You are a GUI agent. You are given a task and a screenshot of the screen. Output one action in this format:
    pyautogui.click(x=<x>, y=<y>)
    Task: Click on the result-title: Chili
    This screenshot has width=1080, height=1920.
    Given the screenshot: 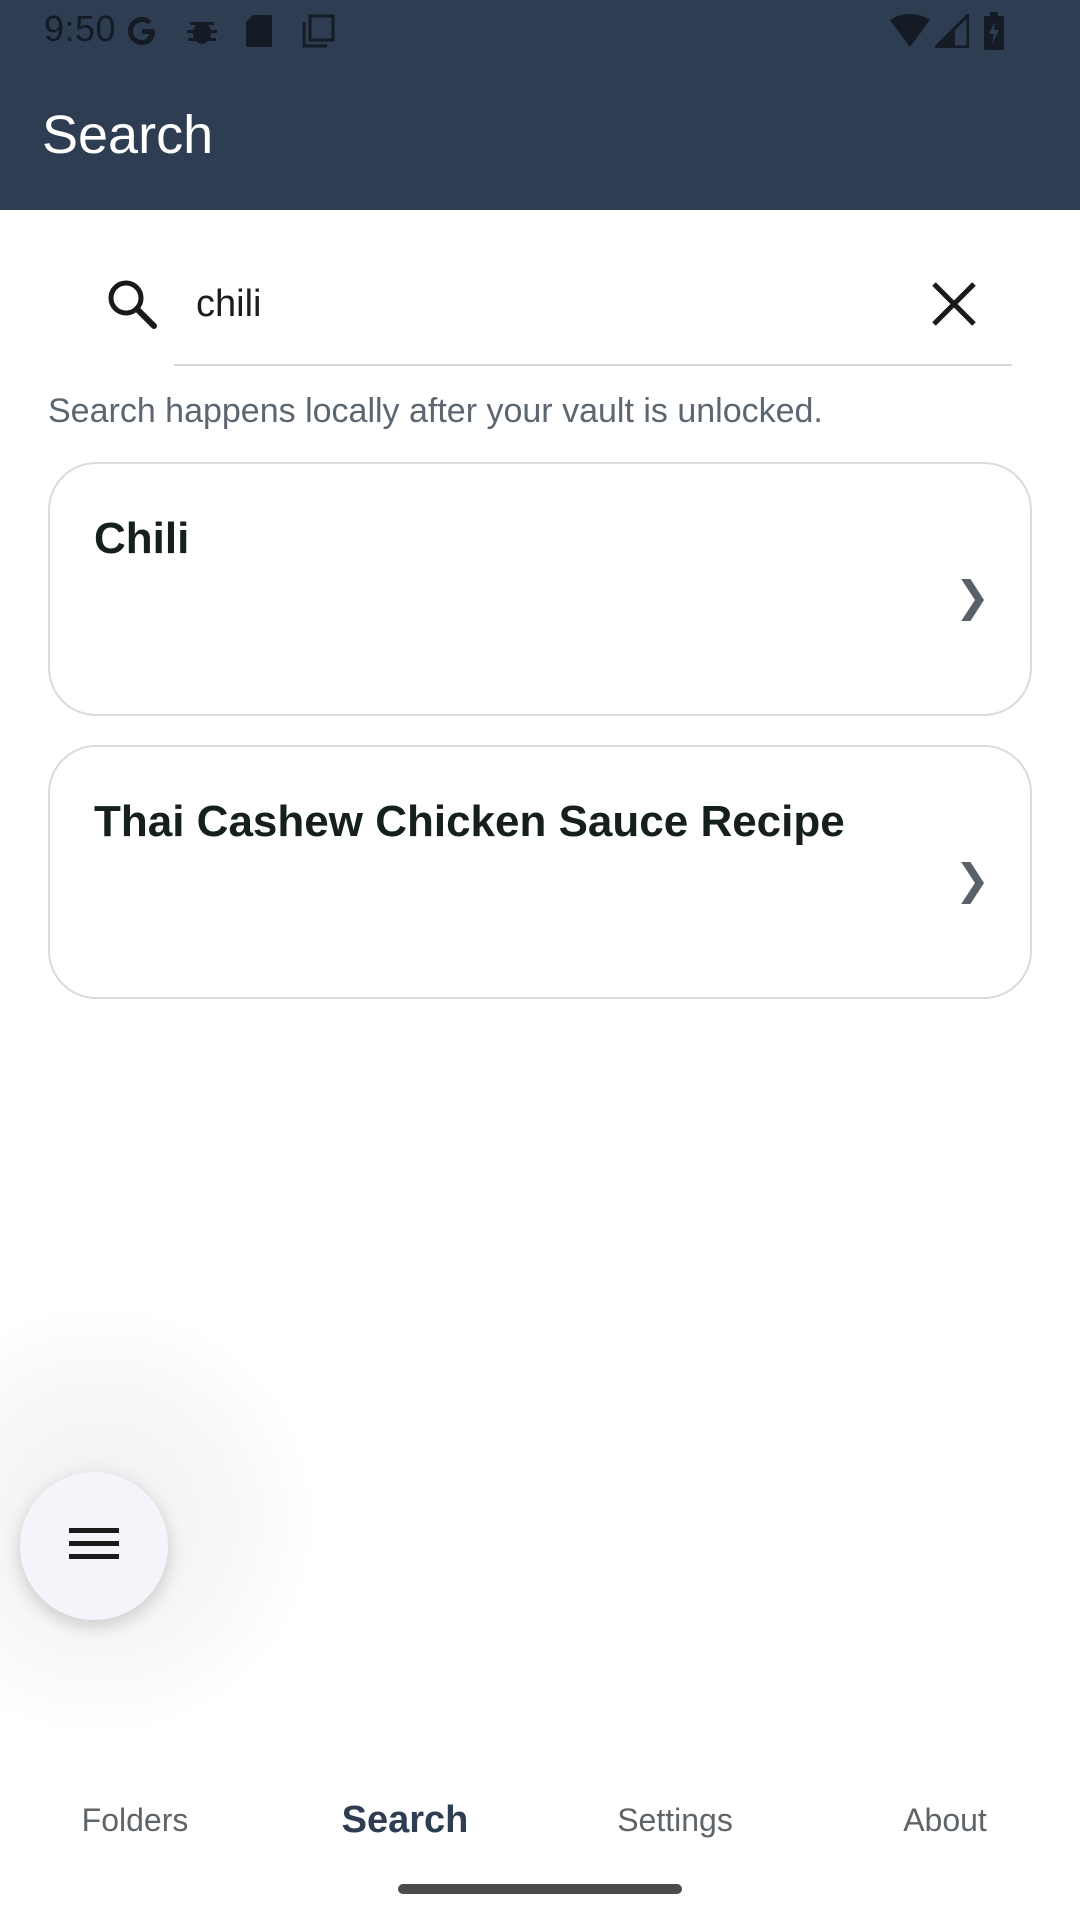 What is the action you would take?
    pyautogui.click(x=142, y=538)
    